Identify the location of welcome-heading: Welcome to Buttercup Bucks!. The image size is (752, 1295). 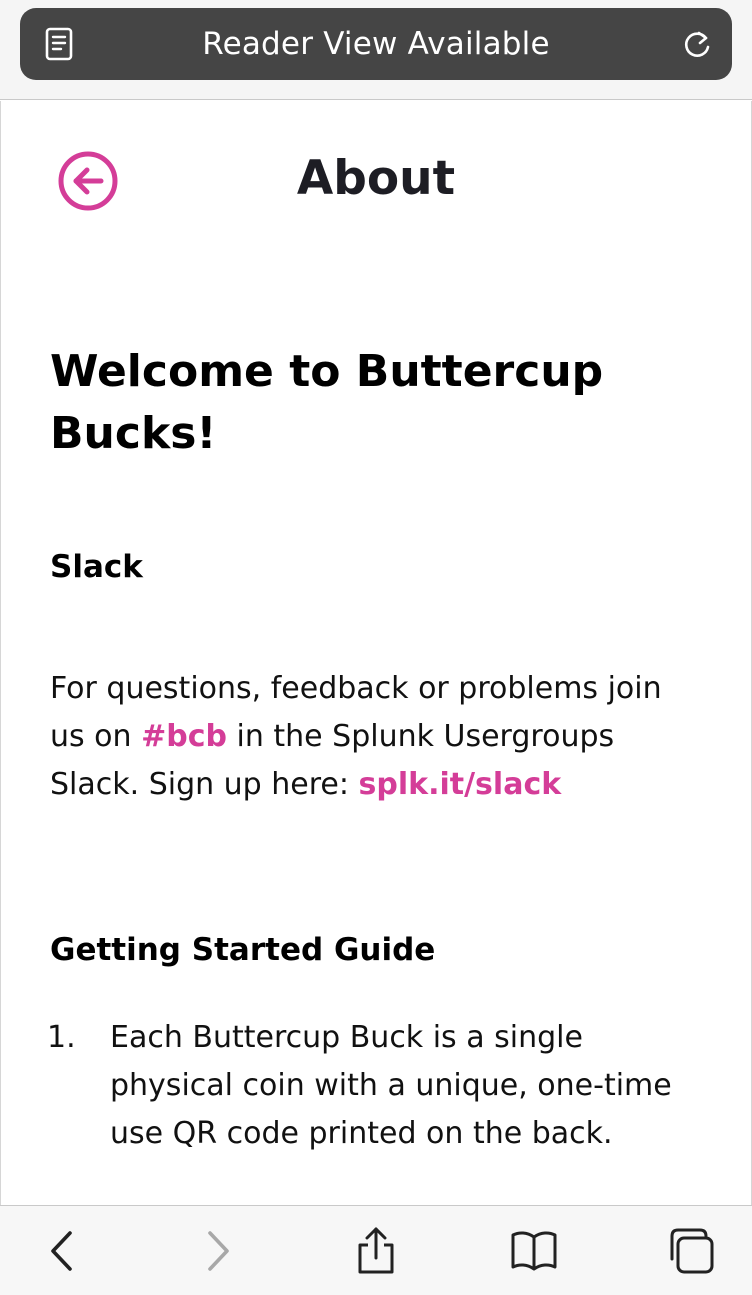
(327, 402).